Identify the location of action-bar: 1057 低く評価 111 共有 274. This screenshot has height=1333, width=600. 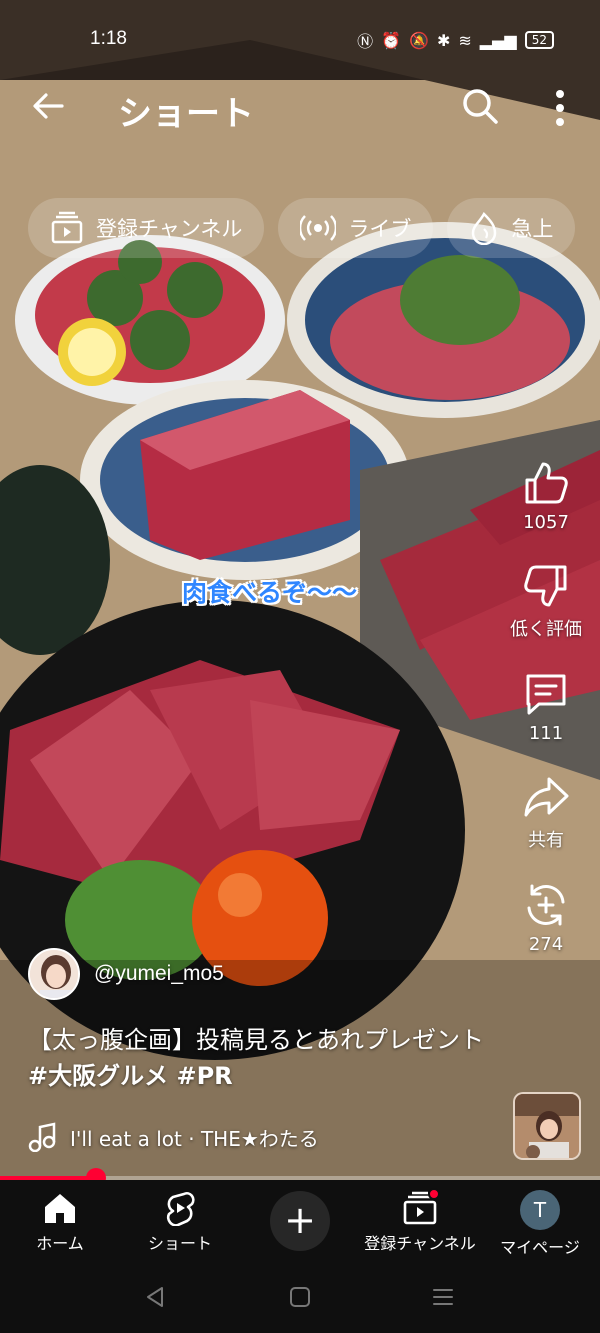
(546, 722).